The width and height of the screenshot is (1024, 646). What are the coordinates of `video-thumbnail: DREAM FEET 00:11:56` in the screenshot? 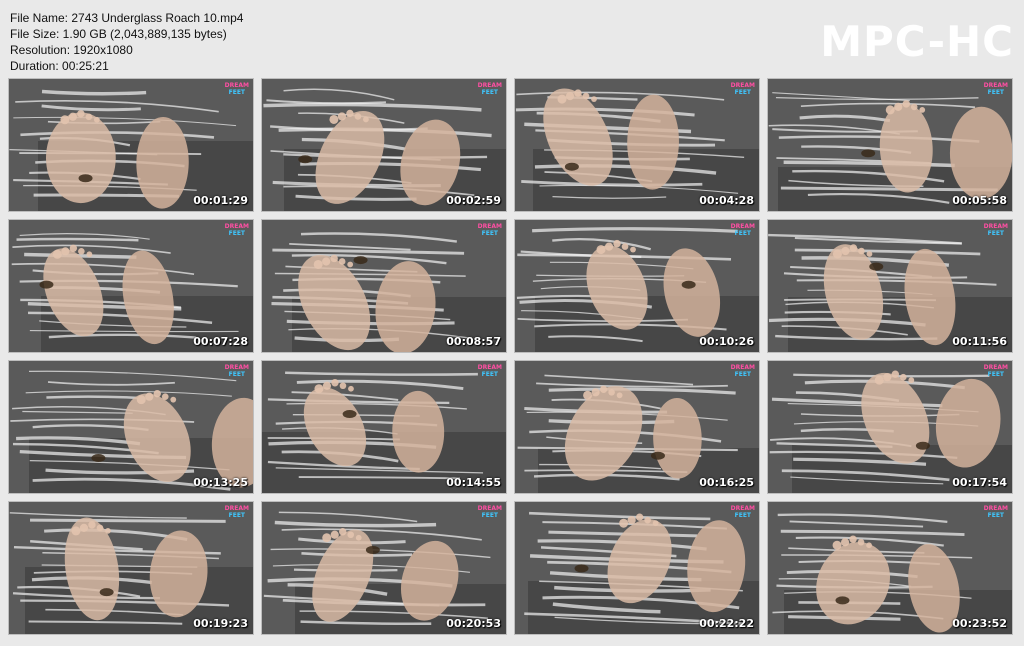 It's located at (890, 286).